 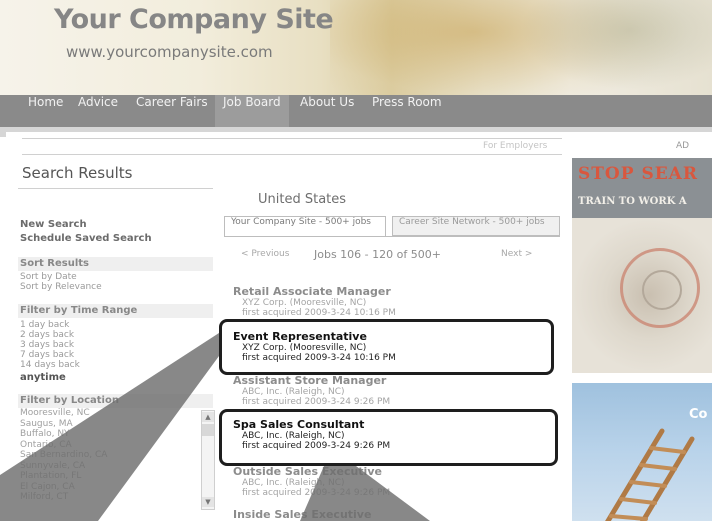 What do you see at coordinates (47, 345) in the screenshot?
I see `time-option-3-days: 3 days back` at bounding box center [47, 345].